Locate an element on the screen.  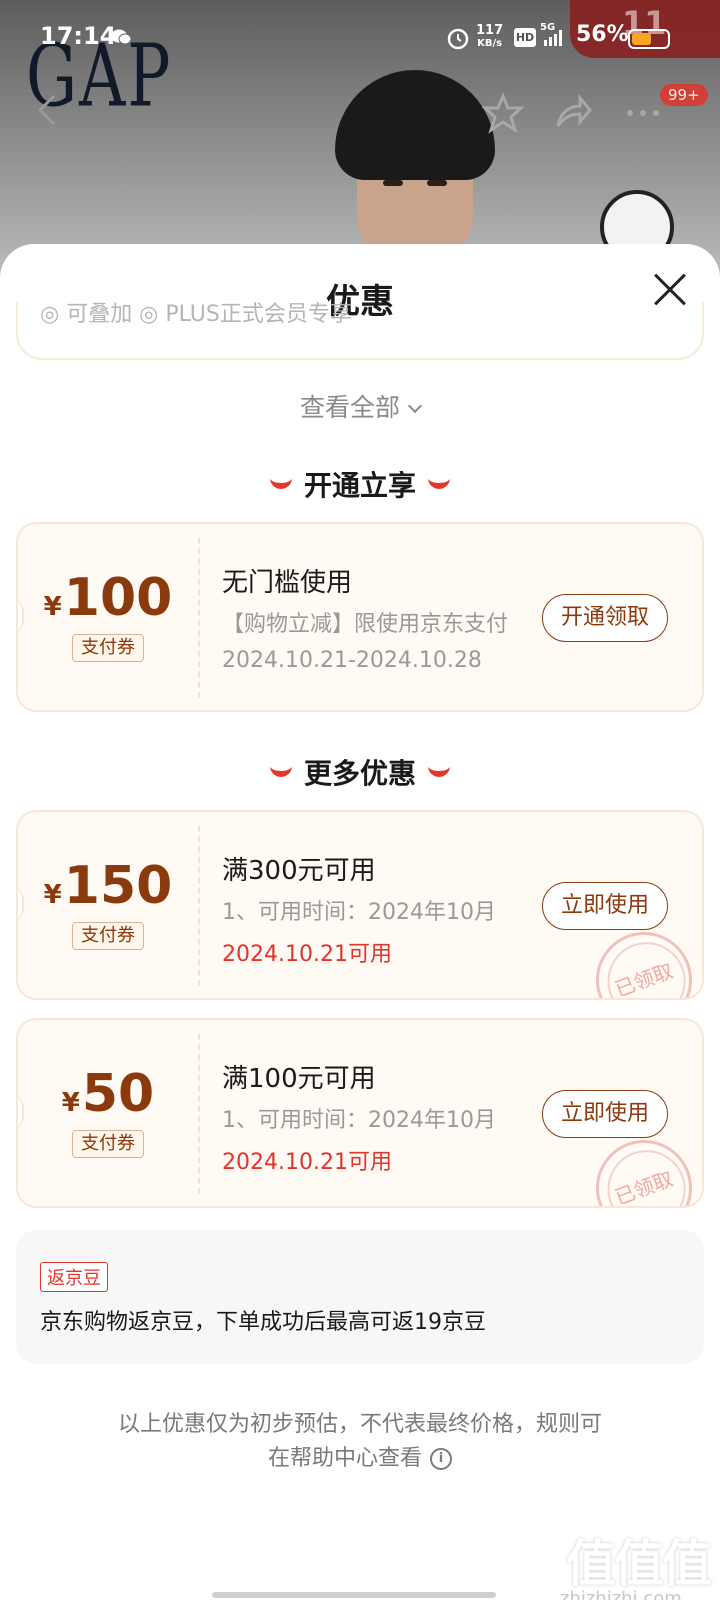
section-title-open: 开通立享 is located at coordinates (360, 484).